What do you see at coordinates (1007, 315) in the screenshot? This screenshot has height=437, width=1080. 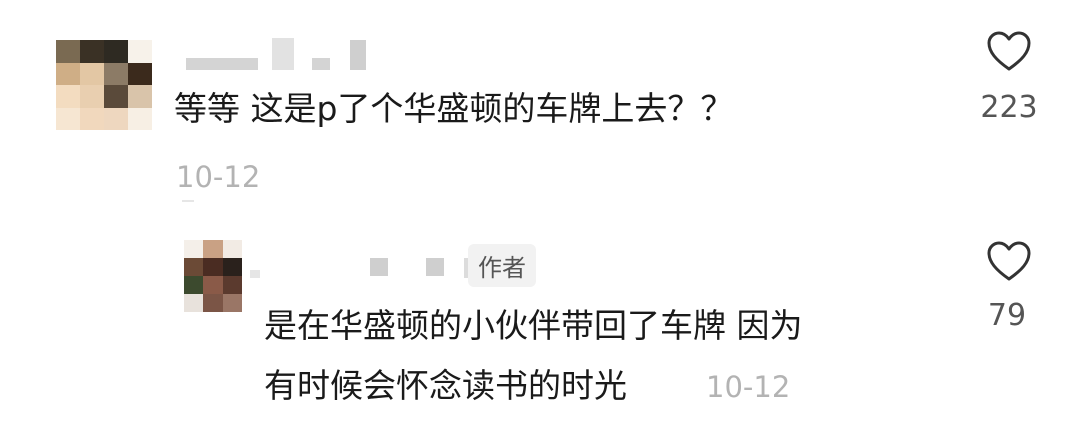 I see `like-count: 79` at bounding box center [1007, 315].